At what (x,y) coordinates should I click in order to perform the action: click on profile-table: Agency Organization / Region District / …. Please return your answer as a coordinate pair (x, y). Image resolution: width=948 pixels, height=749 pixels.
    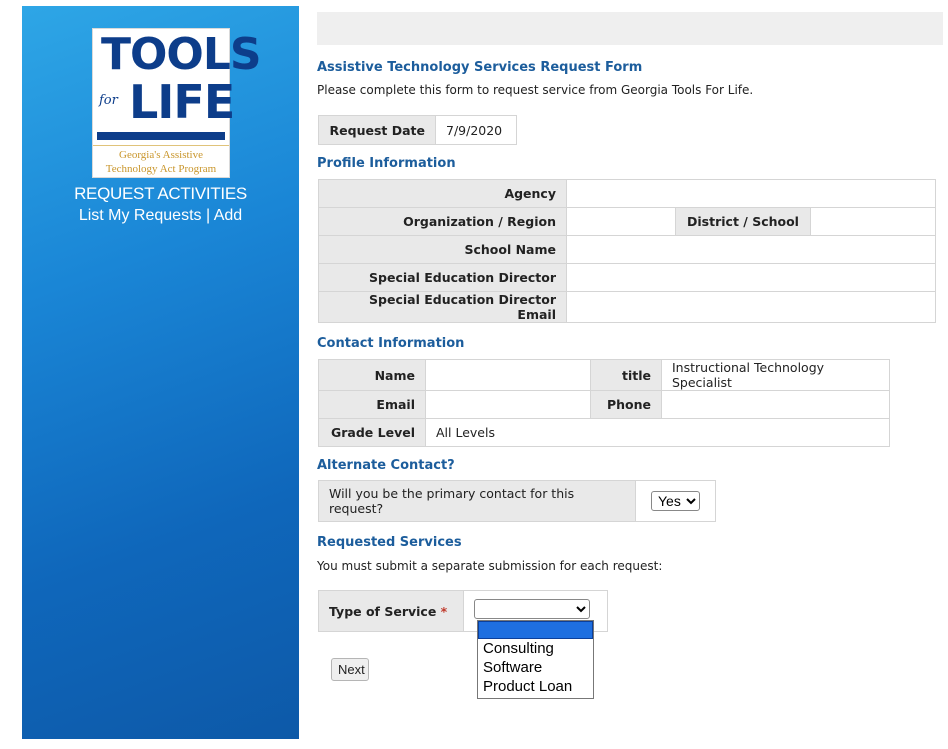
    Looking at the image, I should click on (627, 251).